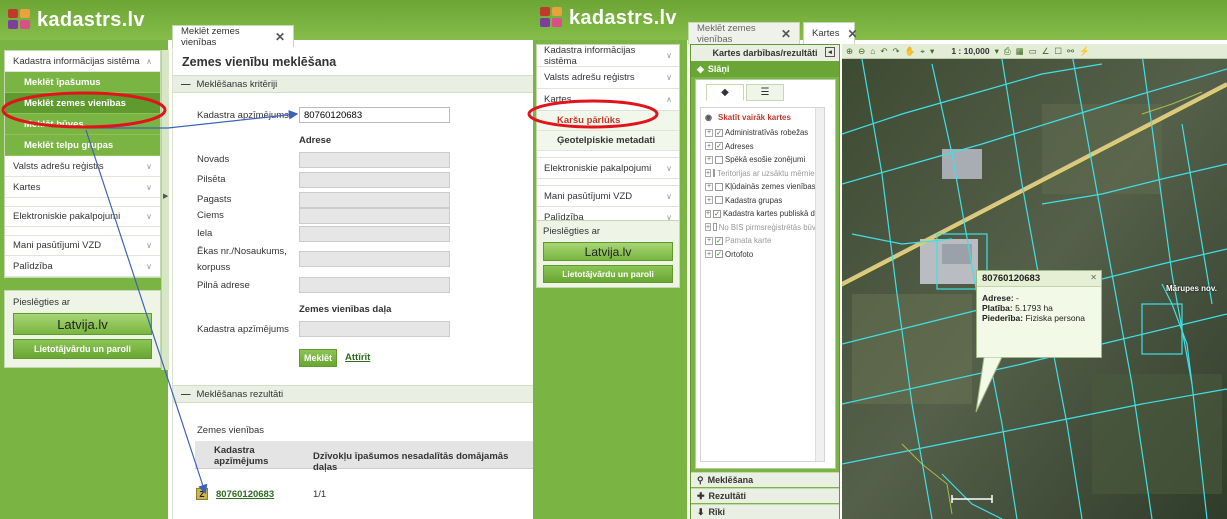  Describe the element at coordinates (762, 160) in the screenshot. I see `layer-row: + Spēkā esošie zonējumi` at that location.